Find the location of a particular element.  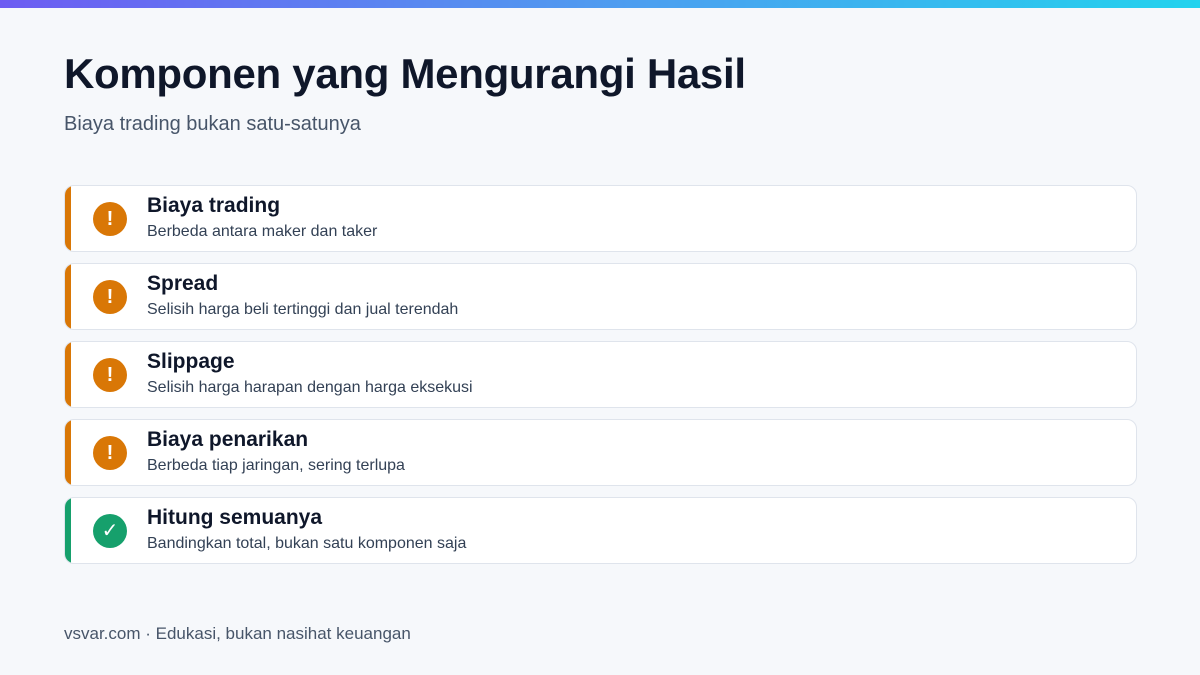

page-subtitle: Biaya trading bukan satu-satunya is located at coordinates (212, 124).